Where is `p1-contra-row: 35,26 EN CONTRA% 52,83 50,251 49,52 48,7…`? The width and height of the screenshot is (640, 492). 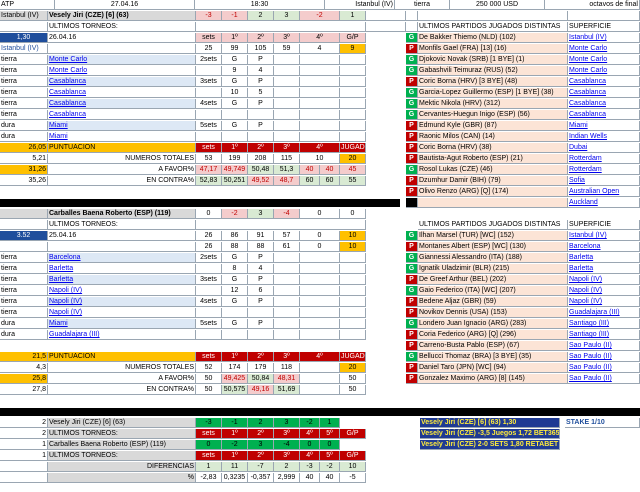 p1-contra-row: 35,26 EN CONTRA% 52,83 50,251 49,52 48,7… is located at coordinates (320, 181).